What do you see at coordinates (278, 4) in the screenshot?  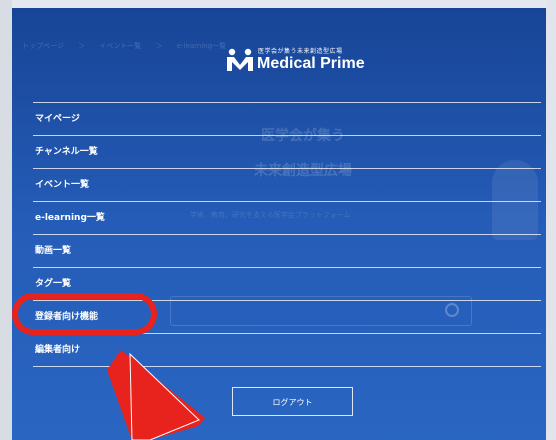 I see `window-frame-top` at bounding box center [278, 4].